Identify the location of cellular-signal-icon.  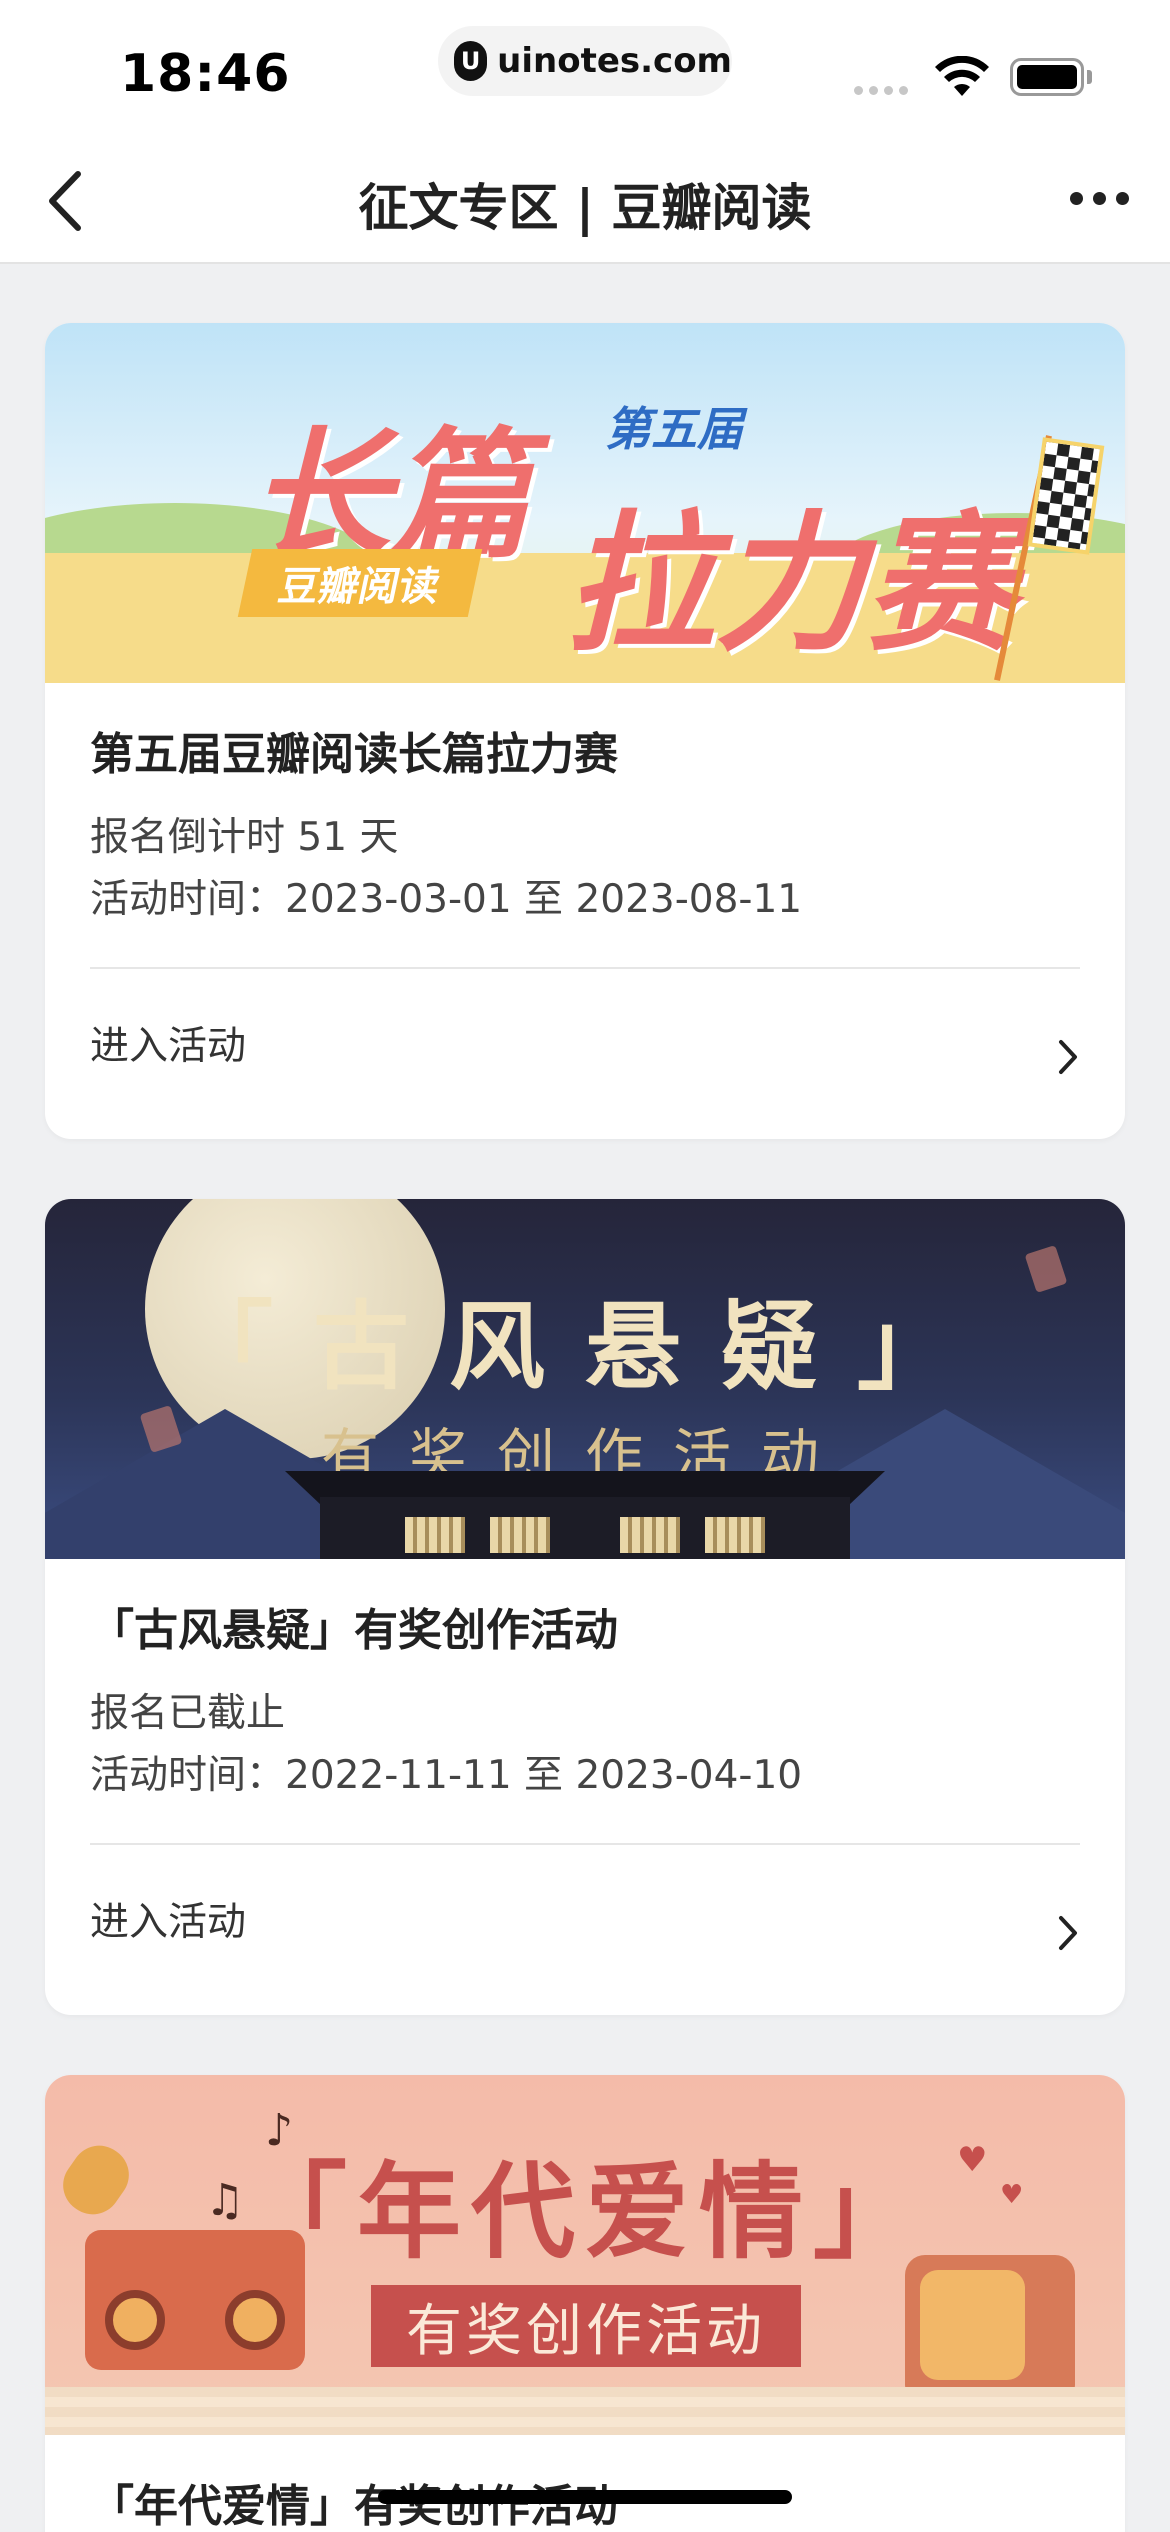
(881, 90).